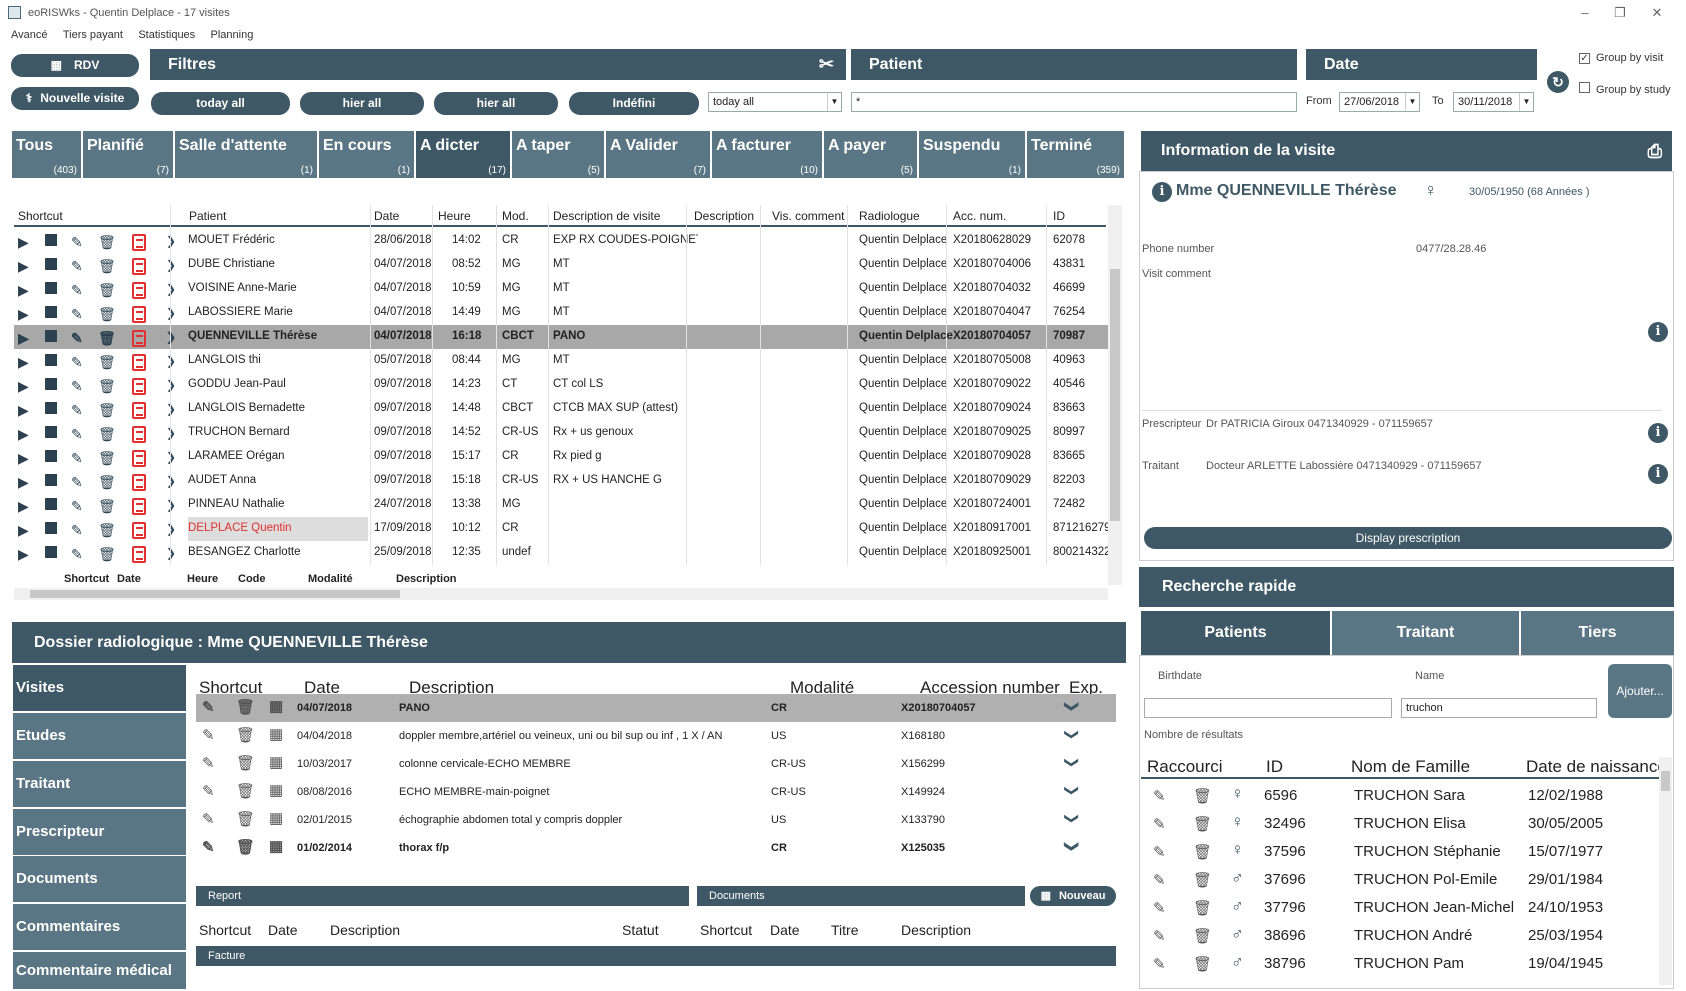 The image size is (1686, 991). I want to click on col-description-visite: Description de visite, so click(606, 216).